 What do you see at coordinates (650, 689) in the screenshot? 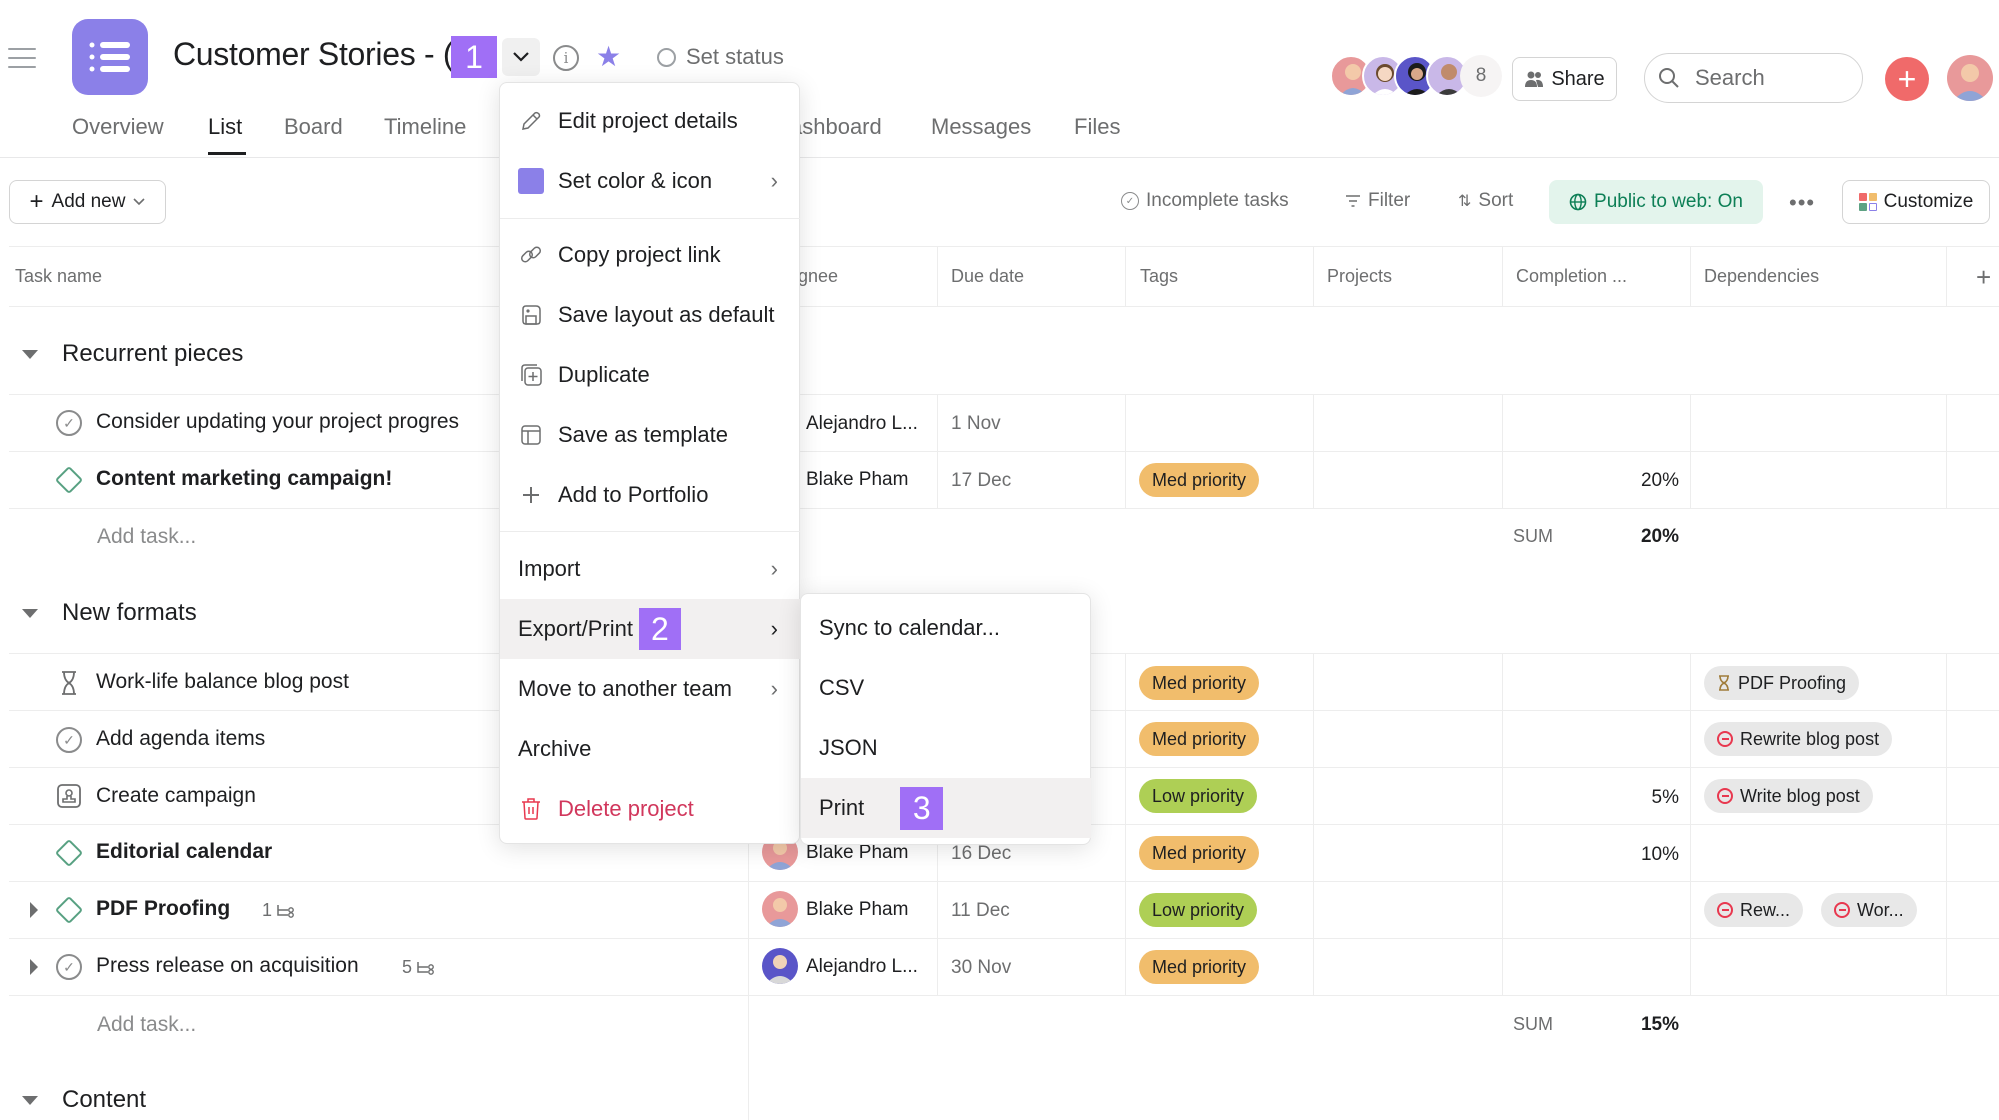
I see `menu-item-move-to-another-team: Move to another team ›` at bounding box center [650, 689].